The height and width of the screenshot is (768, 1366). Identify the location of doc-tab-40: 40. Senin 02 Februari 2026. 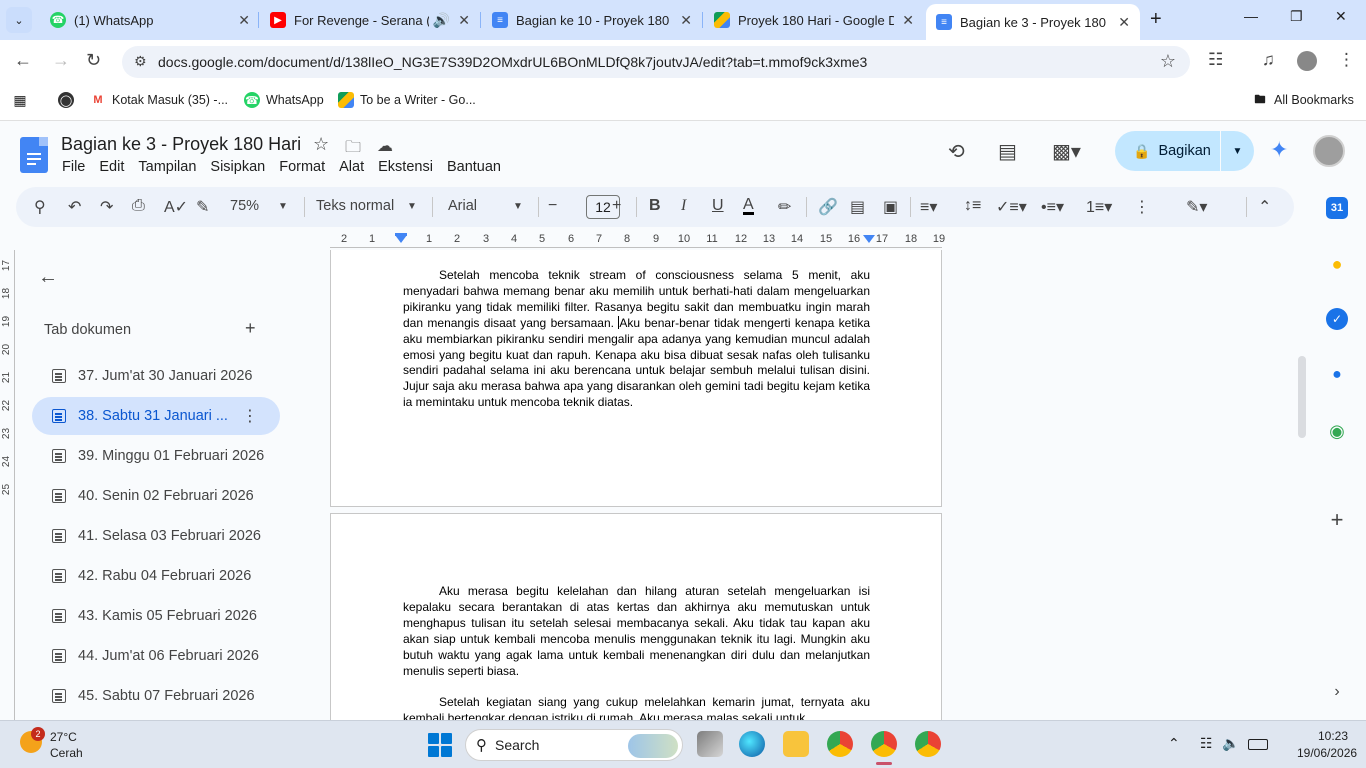
(156, 496).